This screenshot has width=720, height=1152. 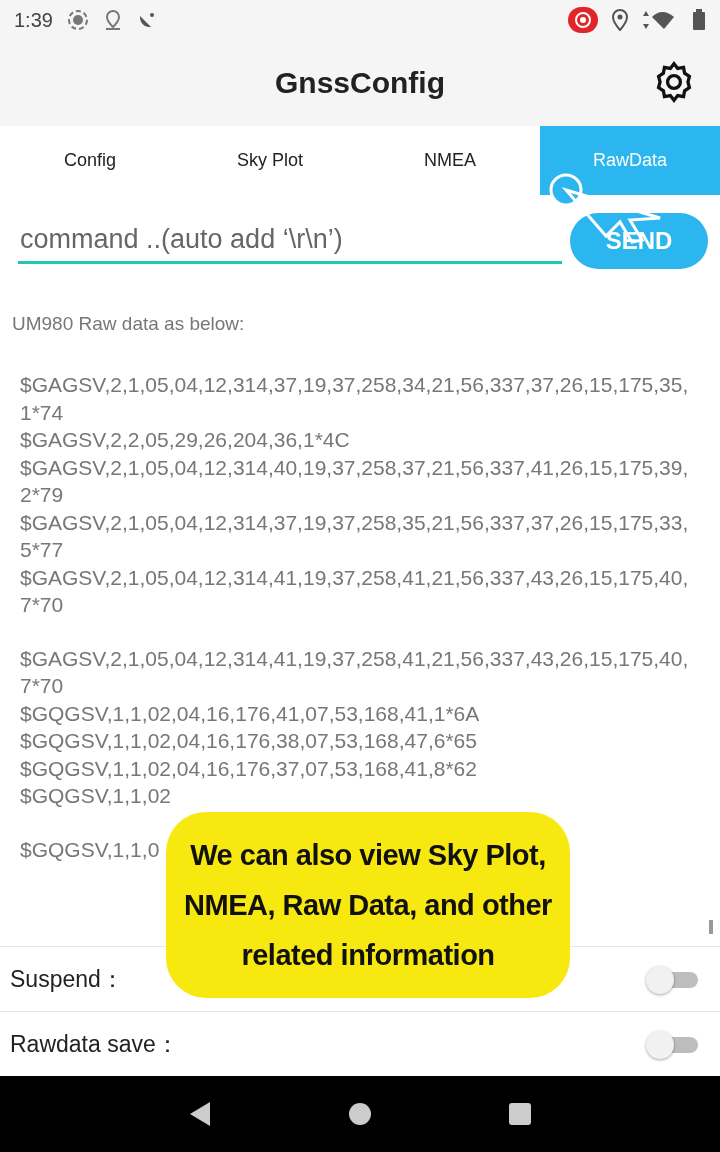 I want to click on status-time: 1:39, so click(x=33, y=20).